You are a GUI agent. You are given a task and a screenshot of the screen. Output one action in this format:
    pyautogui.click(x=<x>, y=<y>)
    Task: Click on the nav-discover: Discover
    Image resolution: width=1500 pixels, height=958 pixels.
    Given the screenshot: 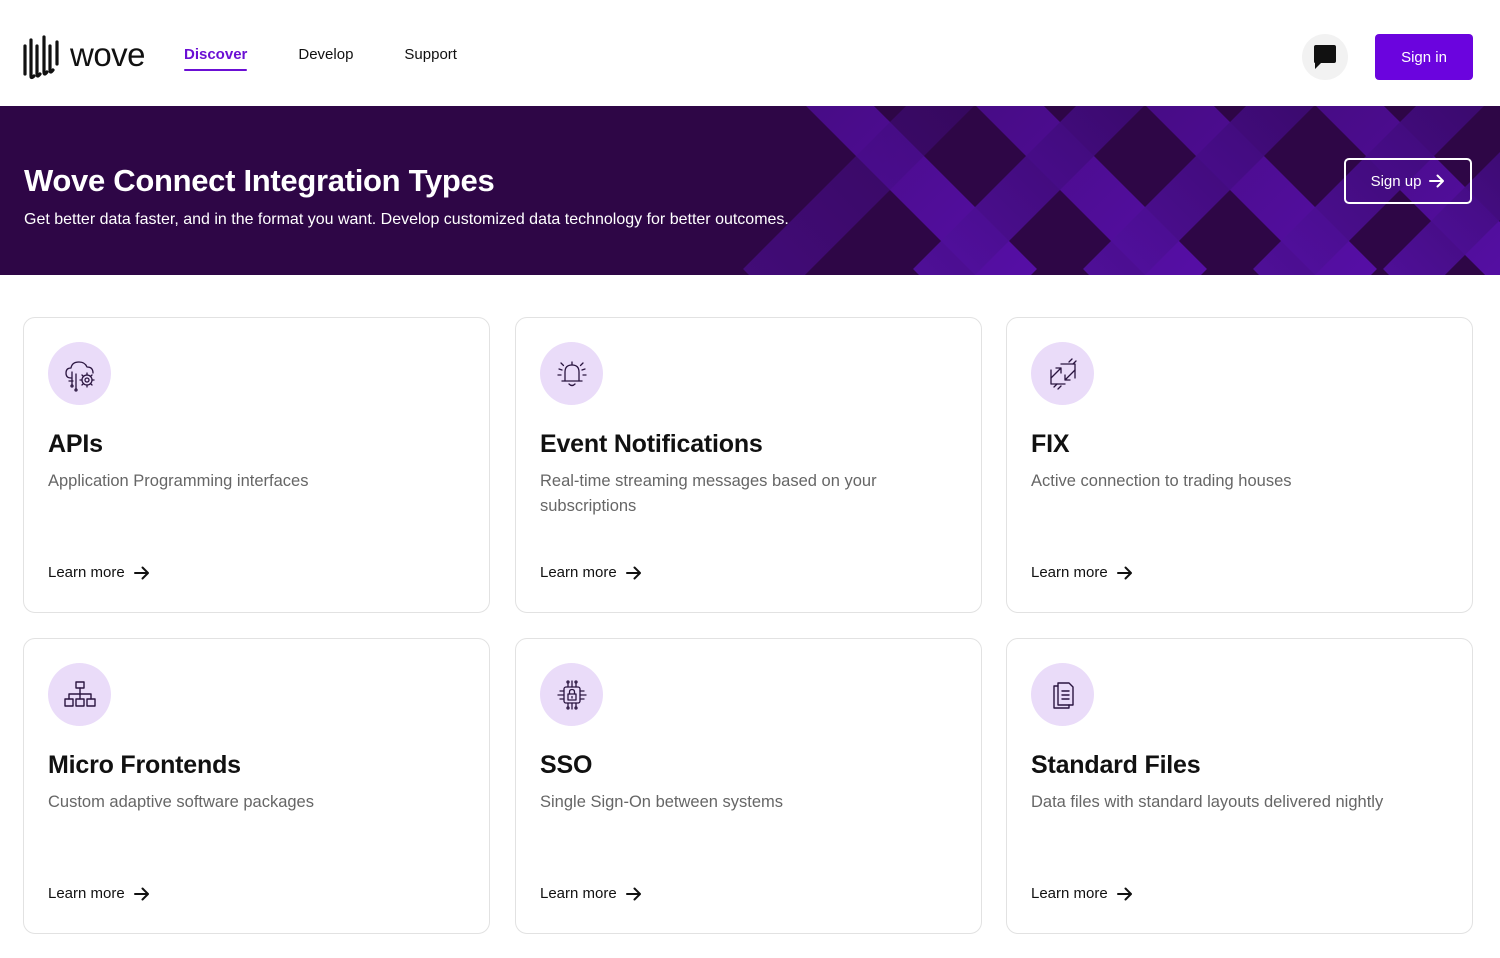 What is the action you would take?
    pyautogui.click(x=216, y=58)
    